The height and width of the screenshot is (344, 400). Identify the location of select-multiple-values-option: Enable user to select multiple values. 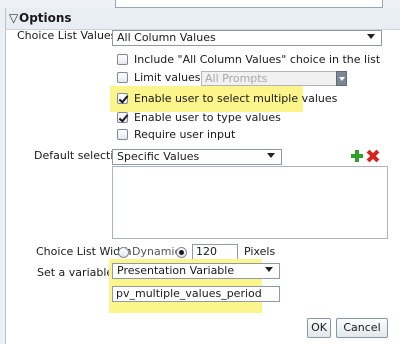
(227, 99).